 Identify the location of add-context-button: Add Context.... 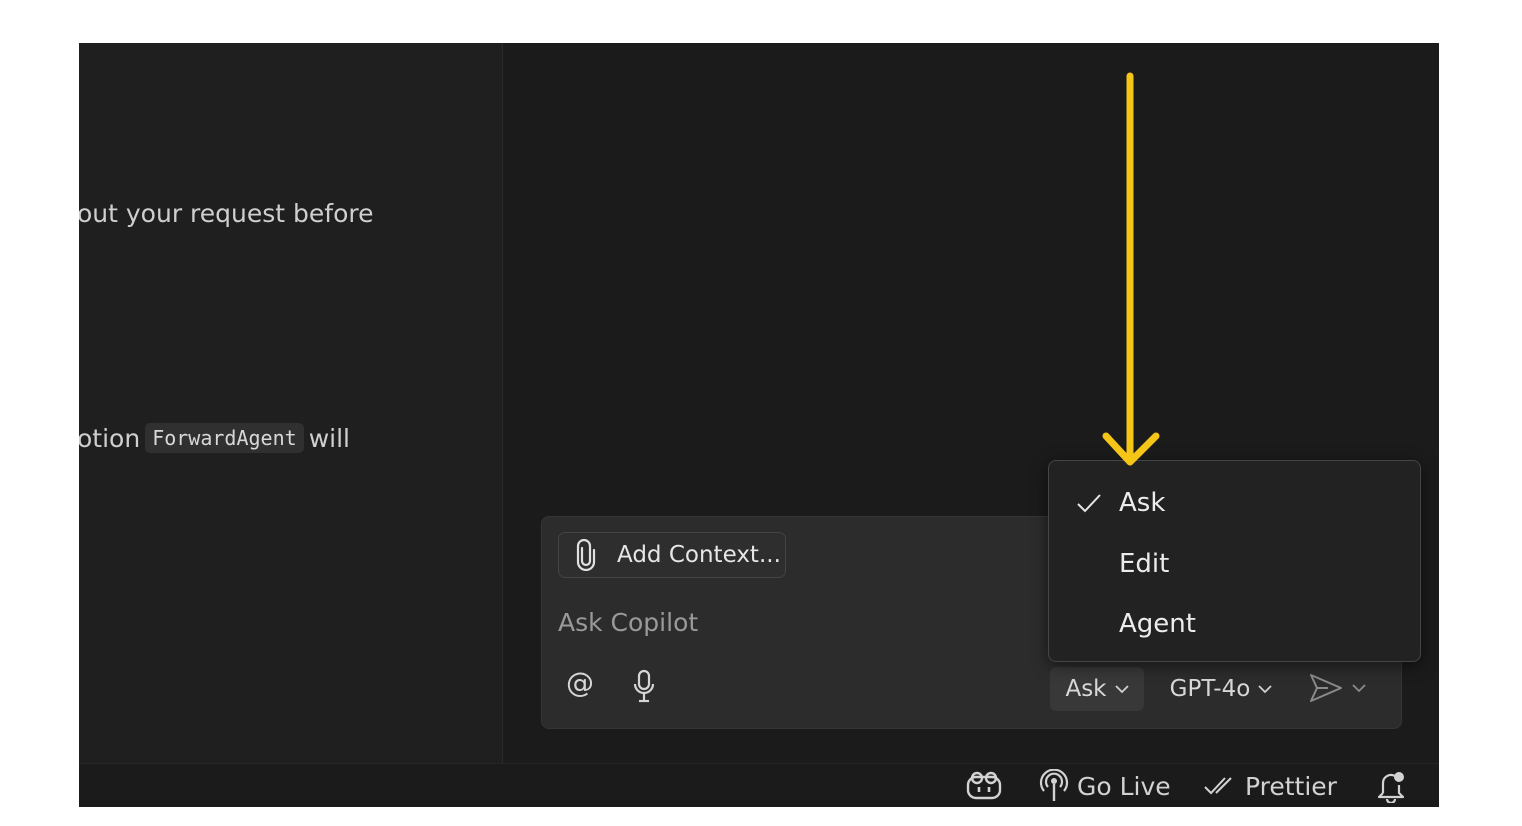
(672, 555).